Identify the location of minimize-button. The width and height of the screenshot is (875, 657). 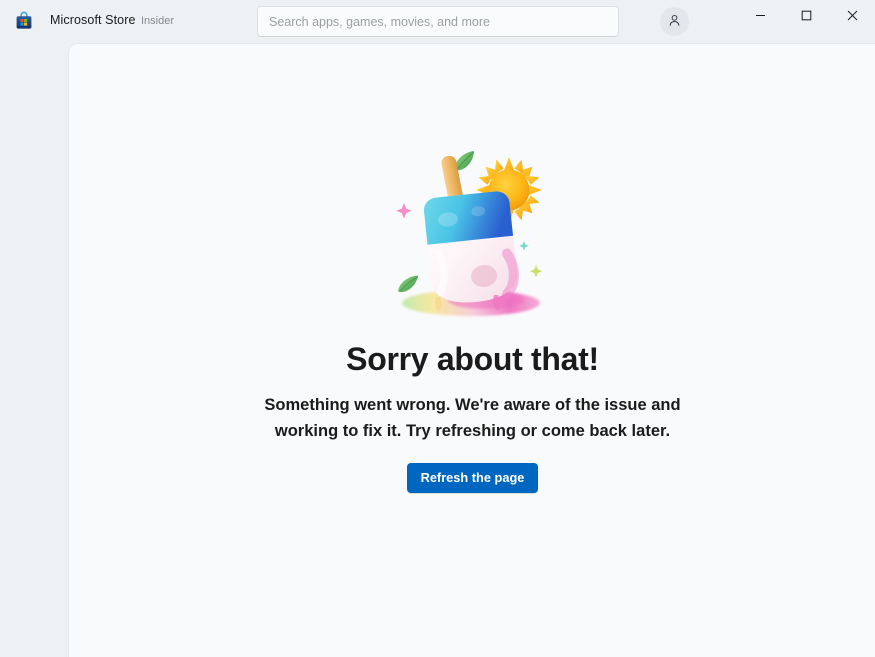
(760, 16).